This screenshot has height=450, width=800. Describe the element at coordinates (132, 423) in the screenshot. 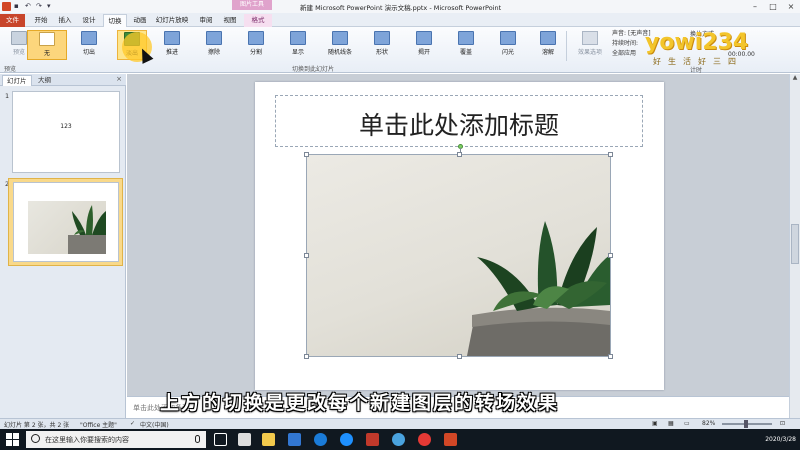

I see `spellcheck-icon: ✓` at that location.